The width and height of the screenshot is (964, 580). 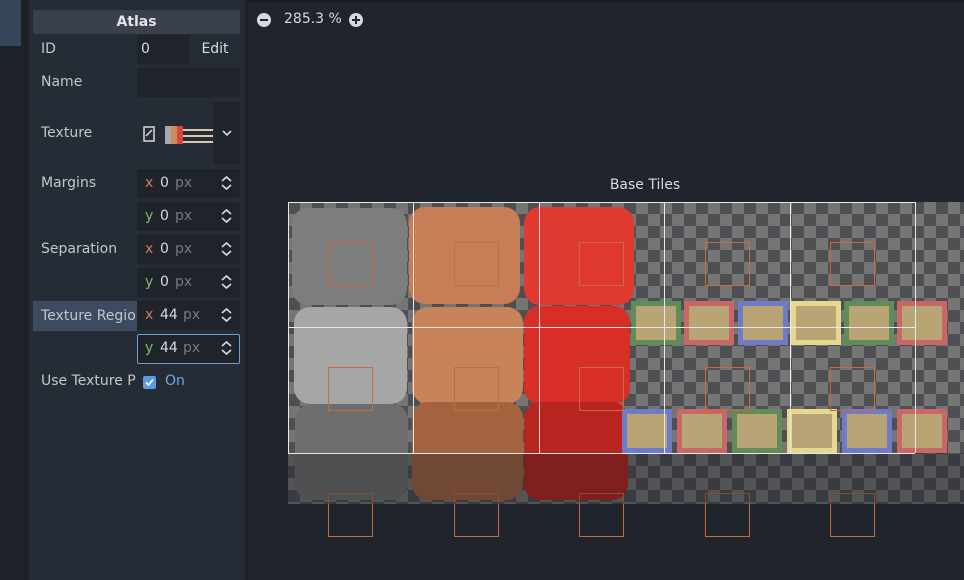 I want to click on edit-button-label: Edit, so click(x=215, y=49).